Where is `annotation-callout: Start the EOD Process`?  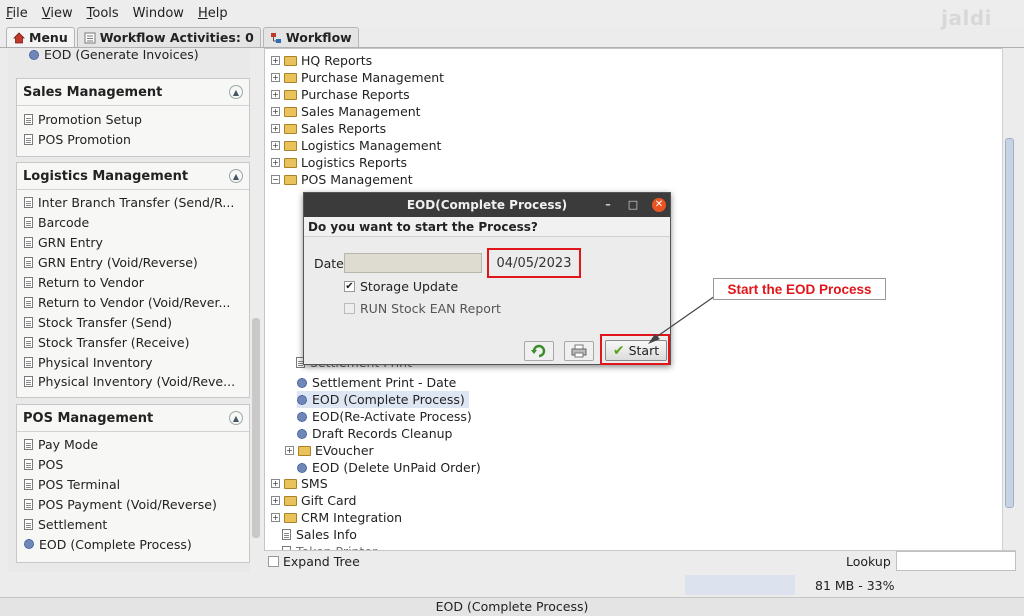
annotation-callout: Start the EOD Process is located at coordinates (799, 289).